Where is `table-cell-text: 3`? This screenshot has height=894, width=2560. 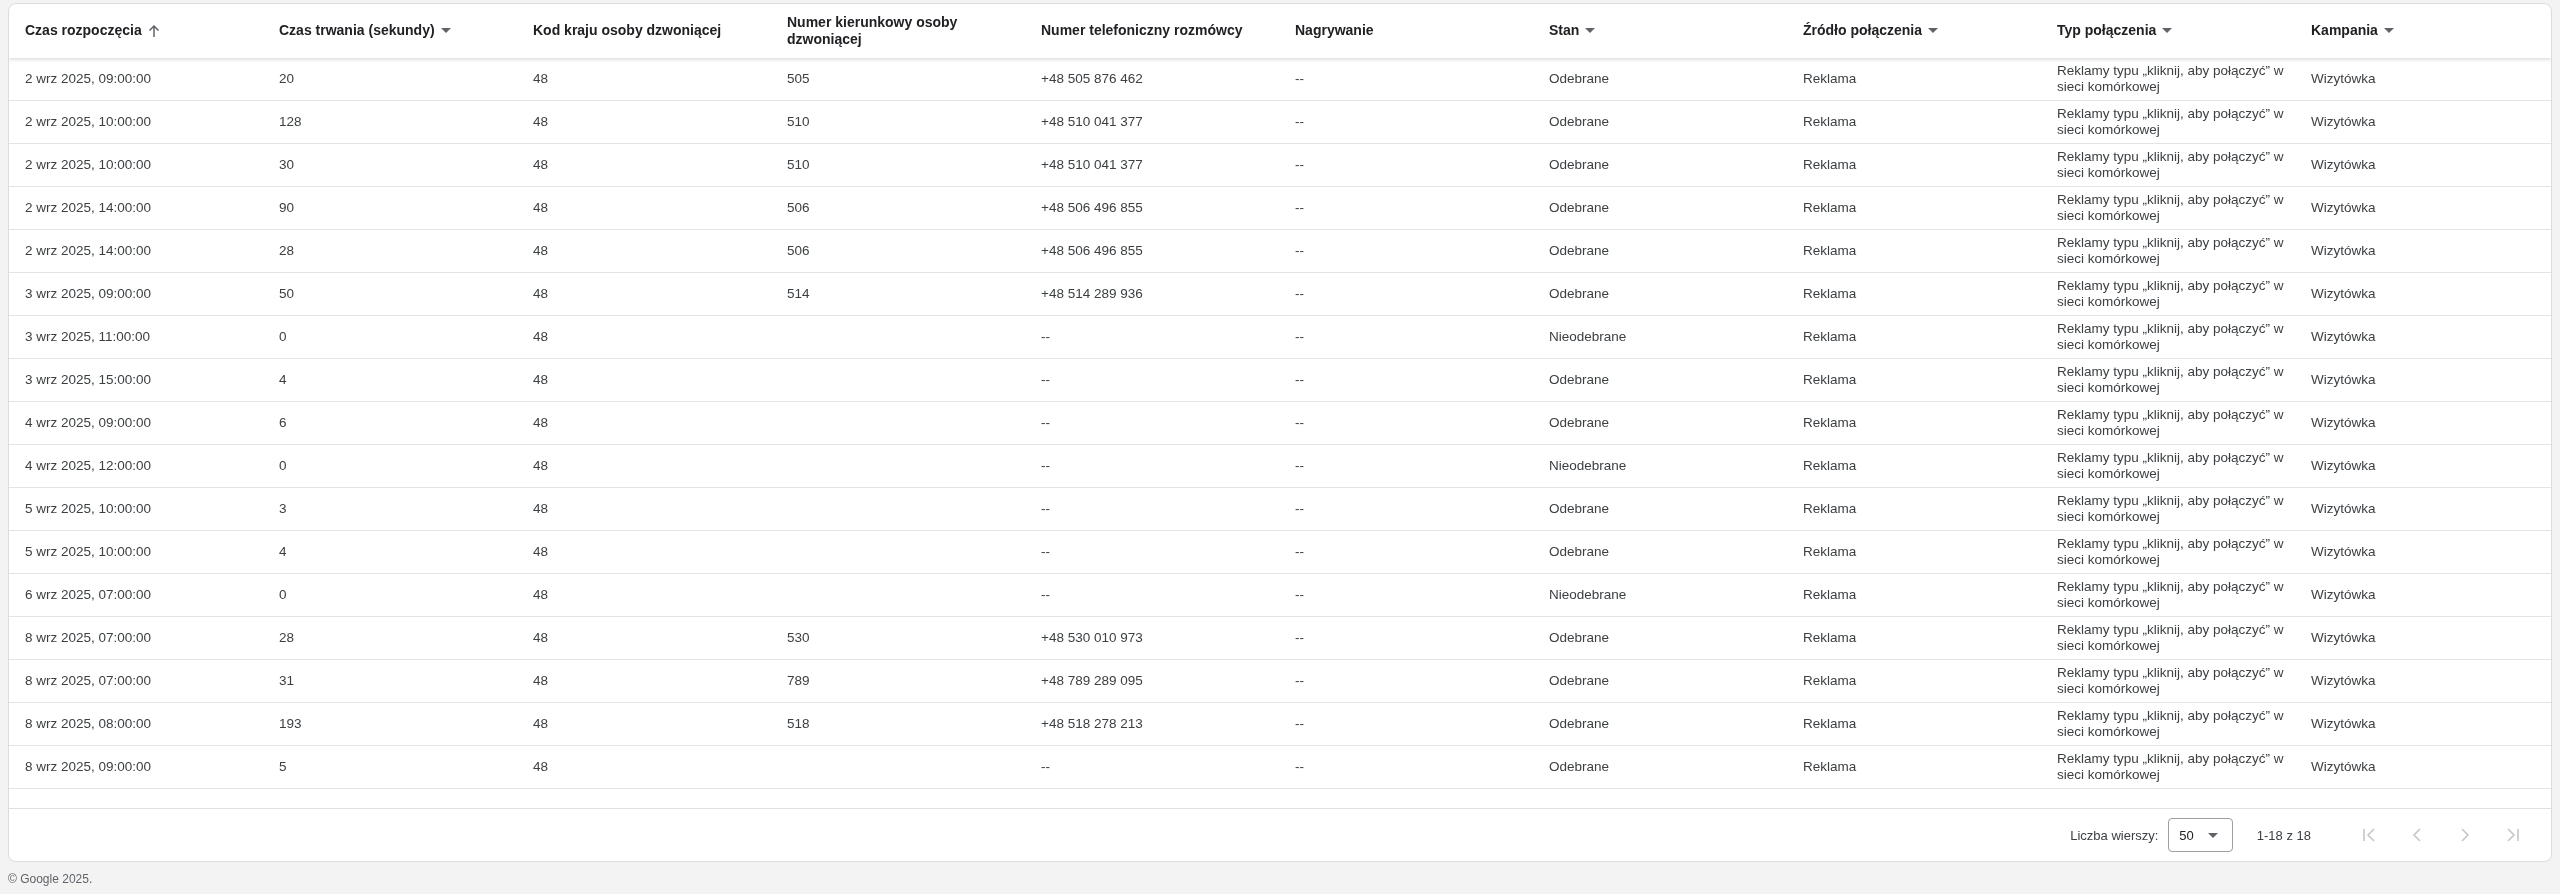
table-cell-text: 3 is located at coordinates (283, 508).